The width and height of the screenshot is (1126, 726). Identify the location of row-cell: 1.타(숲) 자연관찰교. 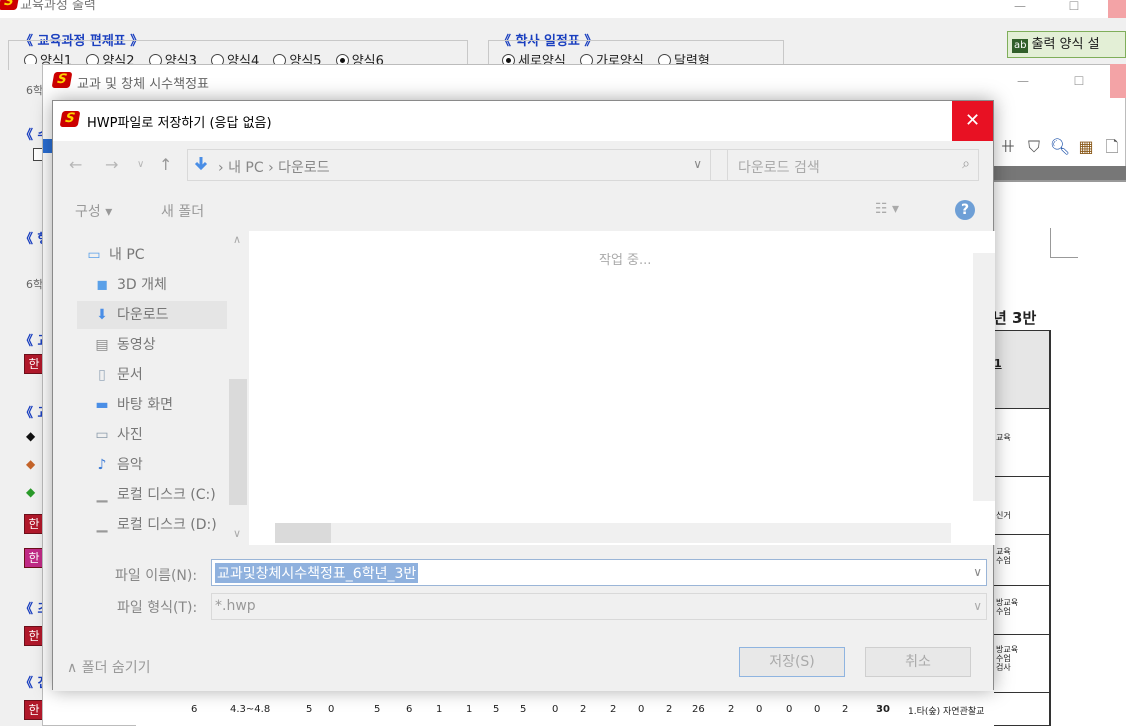
(946, 712).